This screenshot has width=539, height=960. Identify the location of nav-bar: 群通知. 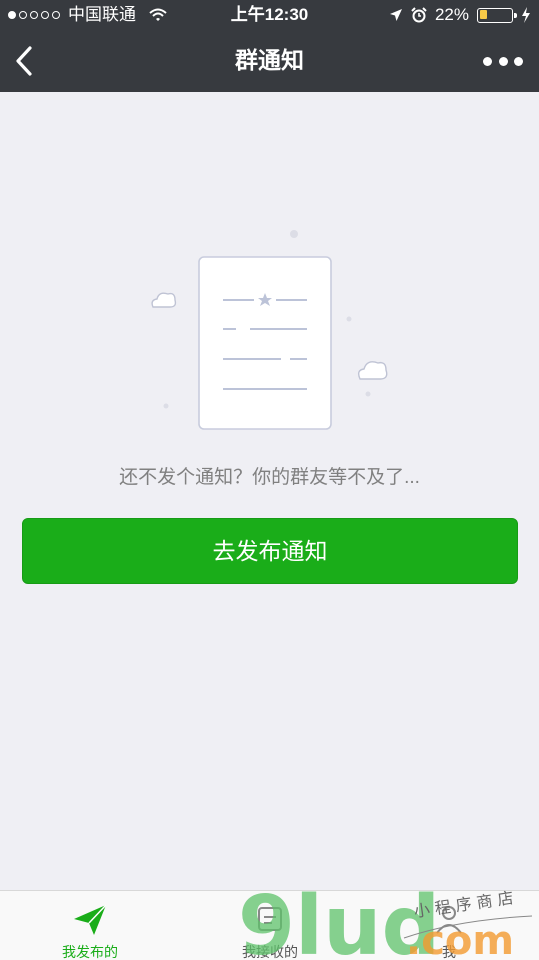
(269, 61).